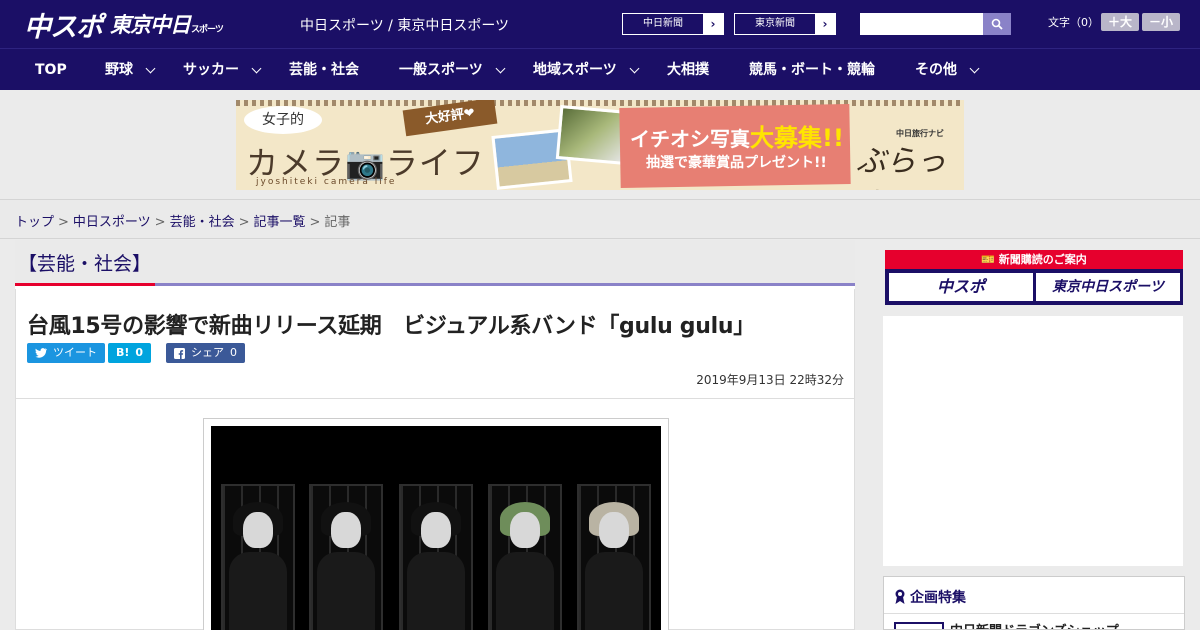  I want to click on font-size-label: 文字（0）, so click(1073, 22).